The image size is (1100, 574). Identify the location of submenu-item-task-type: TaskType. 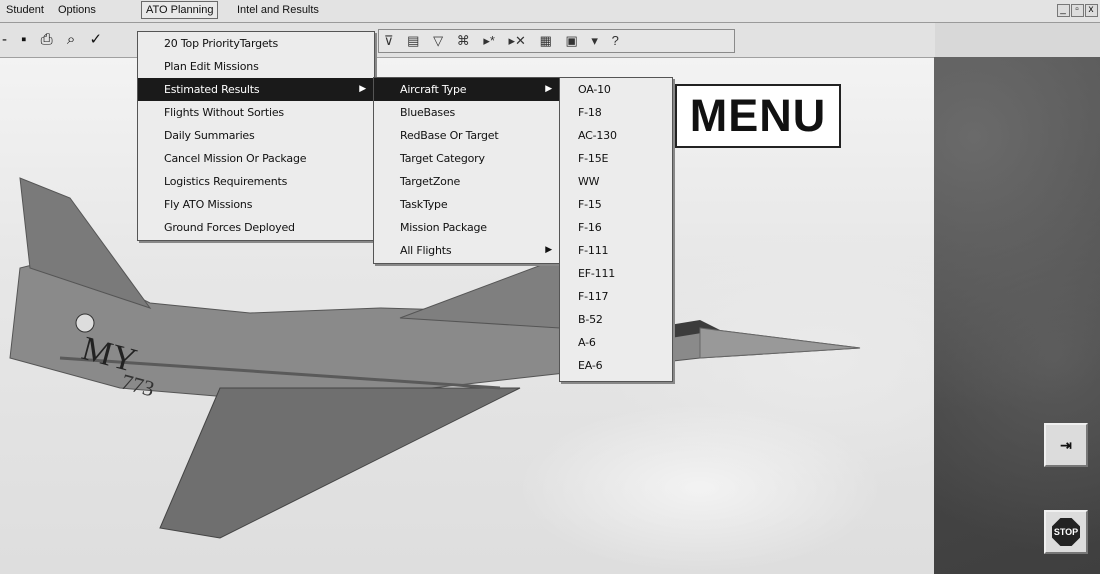
(467, 204).